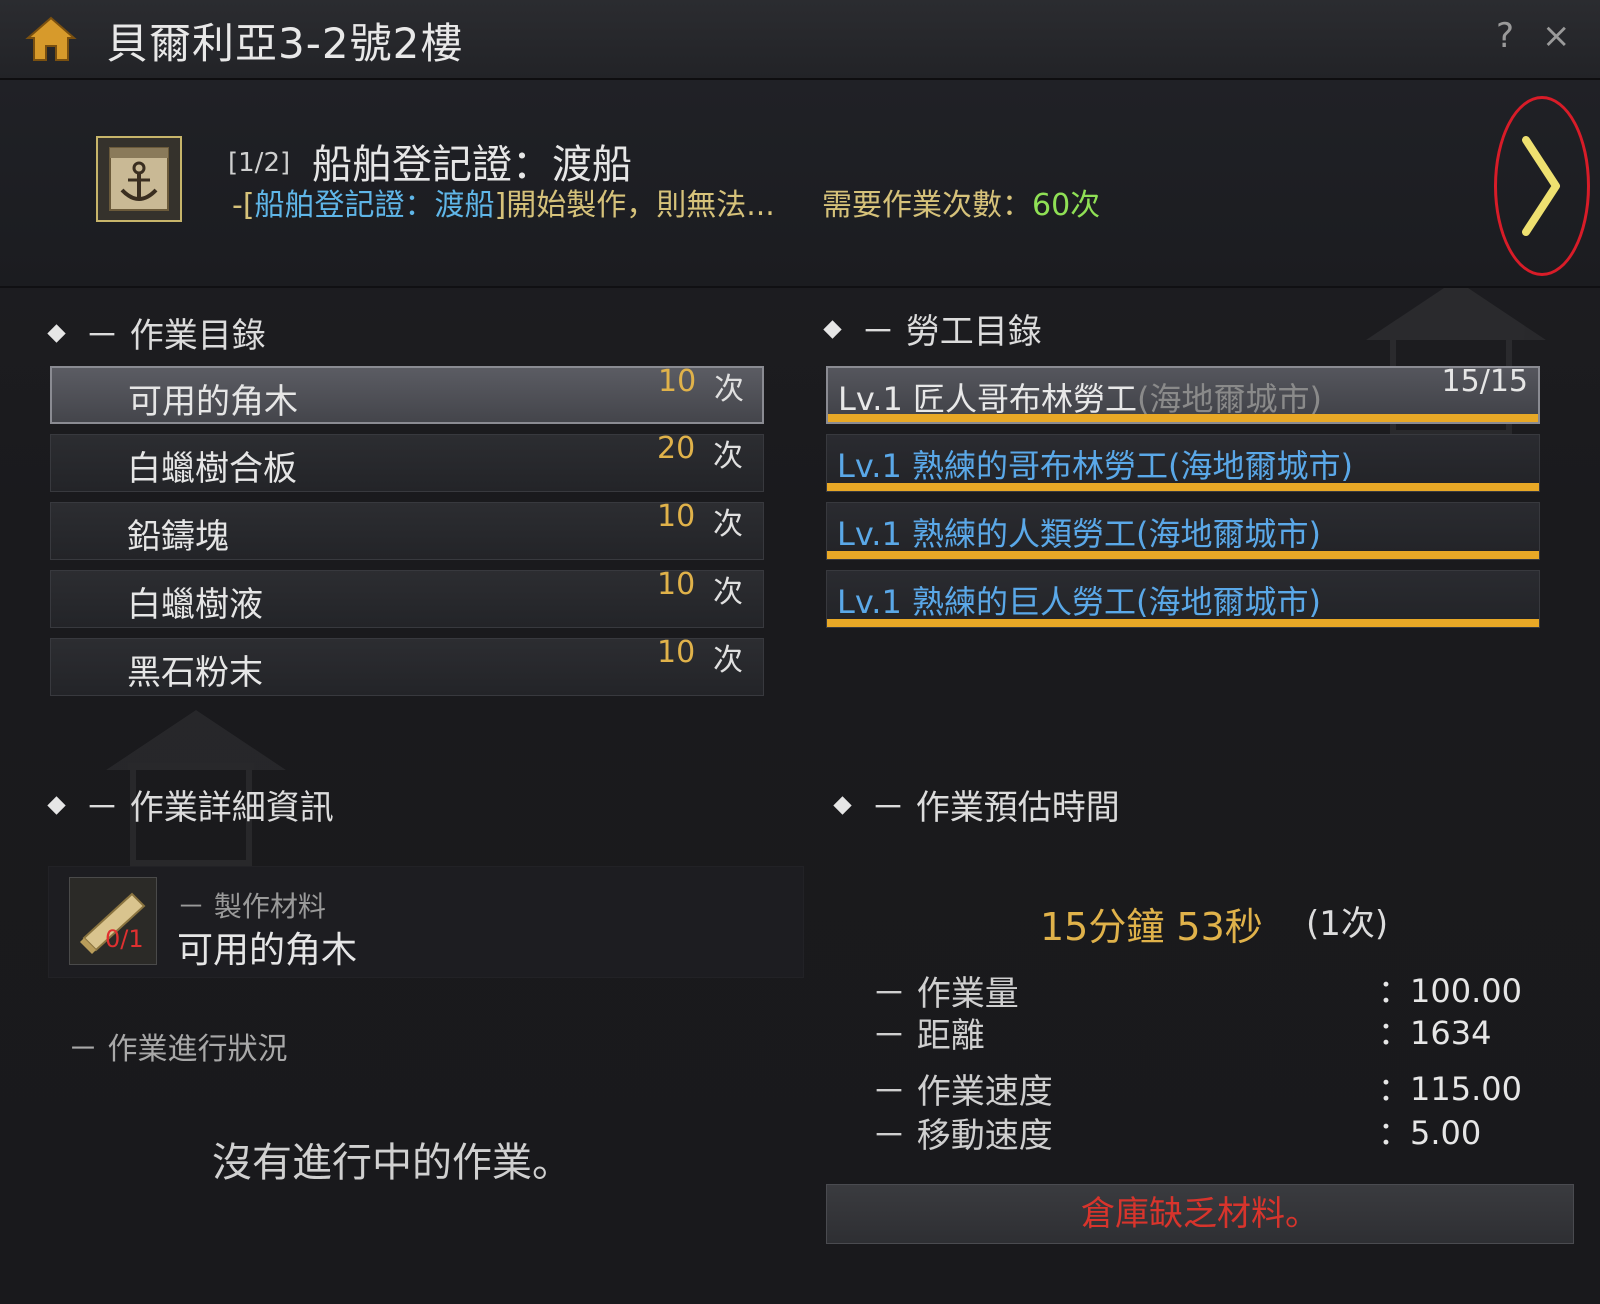  Describe the element at coordinates (285, 43) in the screenshot. I see `window-title: 貝爾利亞3-2號2樓` at that location.